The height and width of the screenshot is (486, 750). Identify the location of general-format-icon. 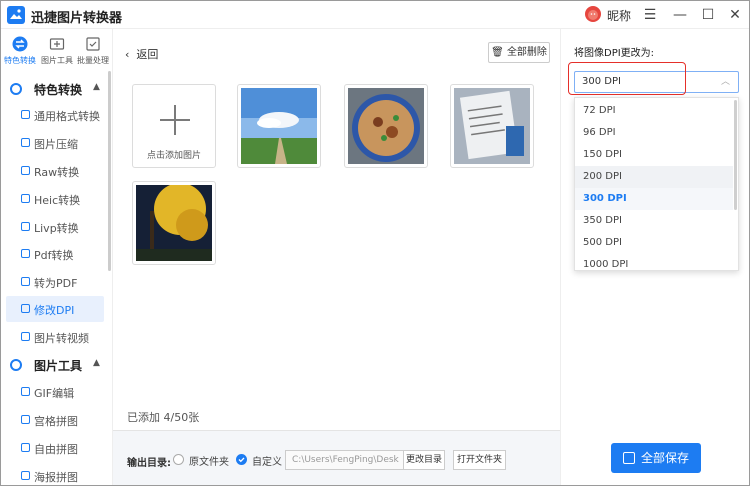
(25, 114).